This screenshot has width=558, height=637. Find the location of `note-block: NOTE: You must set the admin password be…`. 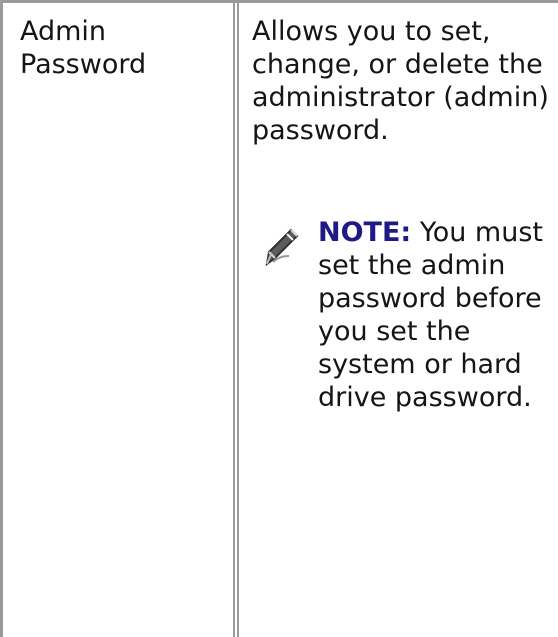

note-block: NOTE: You must set the admin password be… is located at coordinates (436, 315).